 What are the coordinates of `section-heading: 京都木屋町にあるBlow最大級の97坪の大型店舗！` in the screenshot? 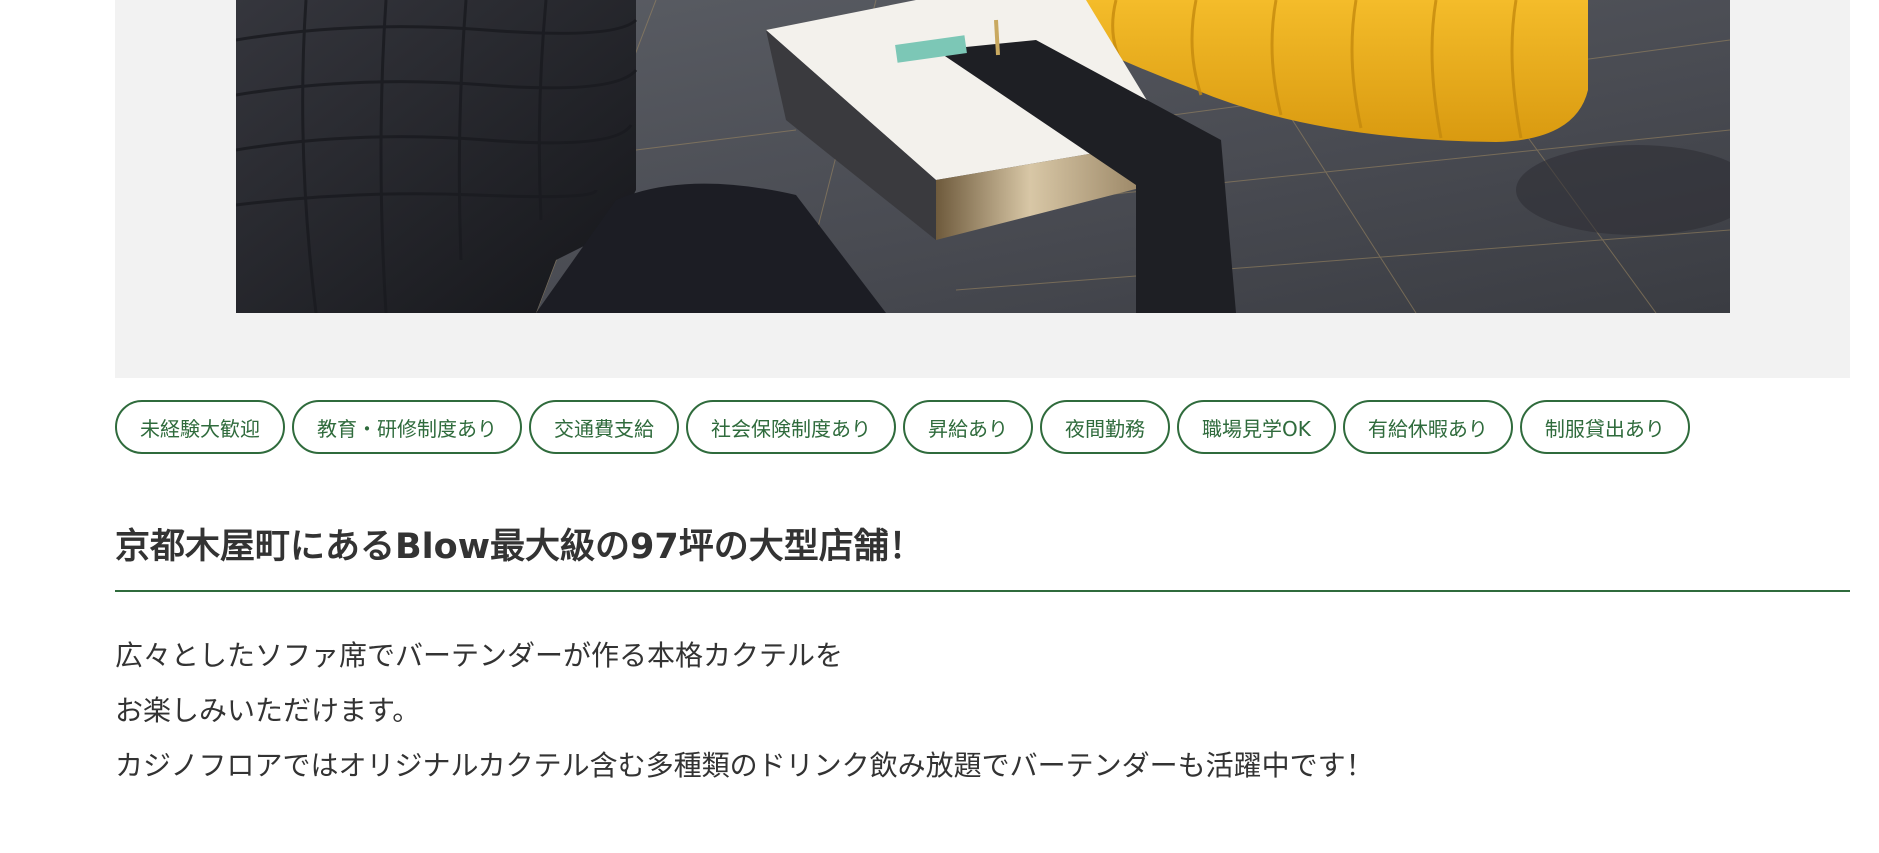 It's located at (519, 547).